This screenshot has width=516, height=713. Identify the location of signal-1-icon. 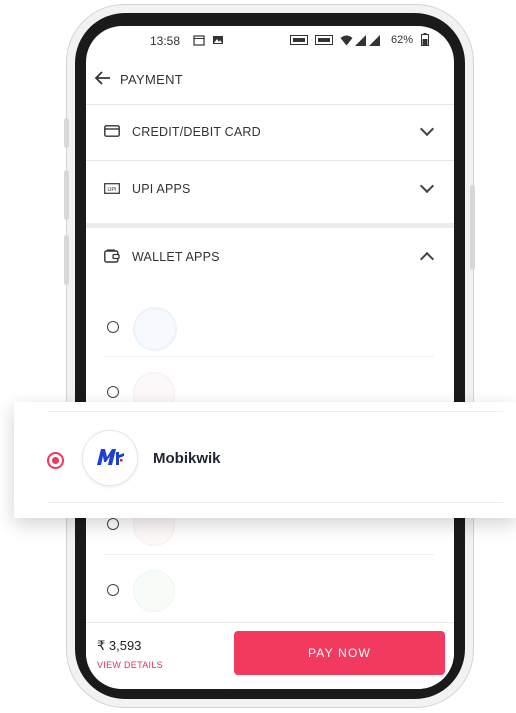
(360, 40).